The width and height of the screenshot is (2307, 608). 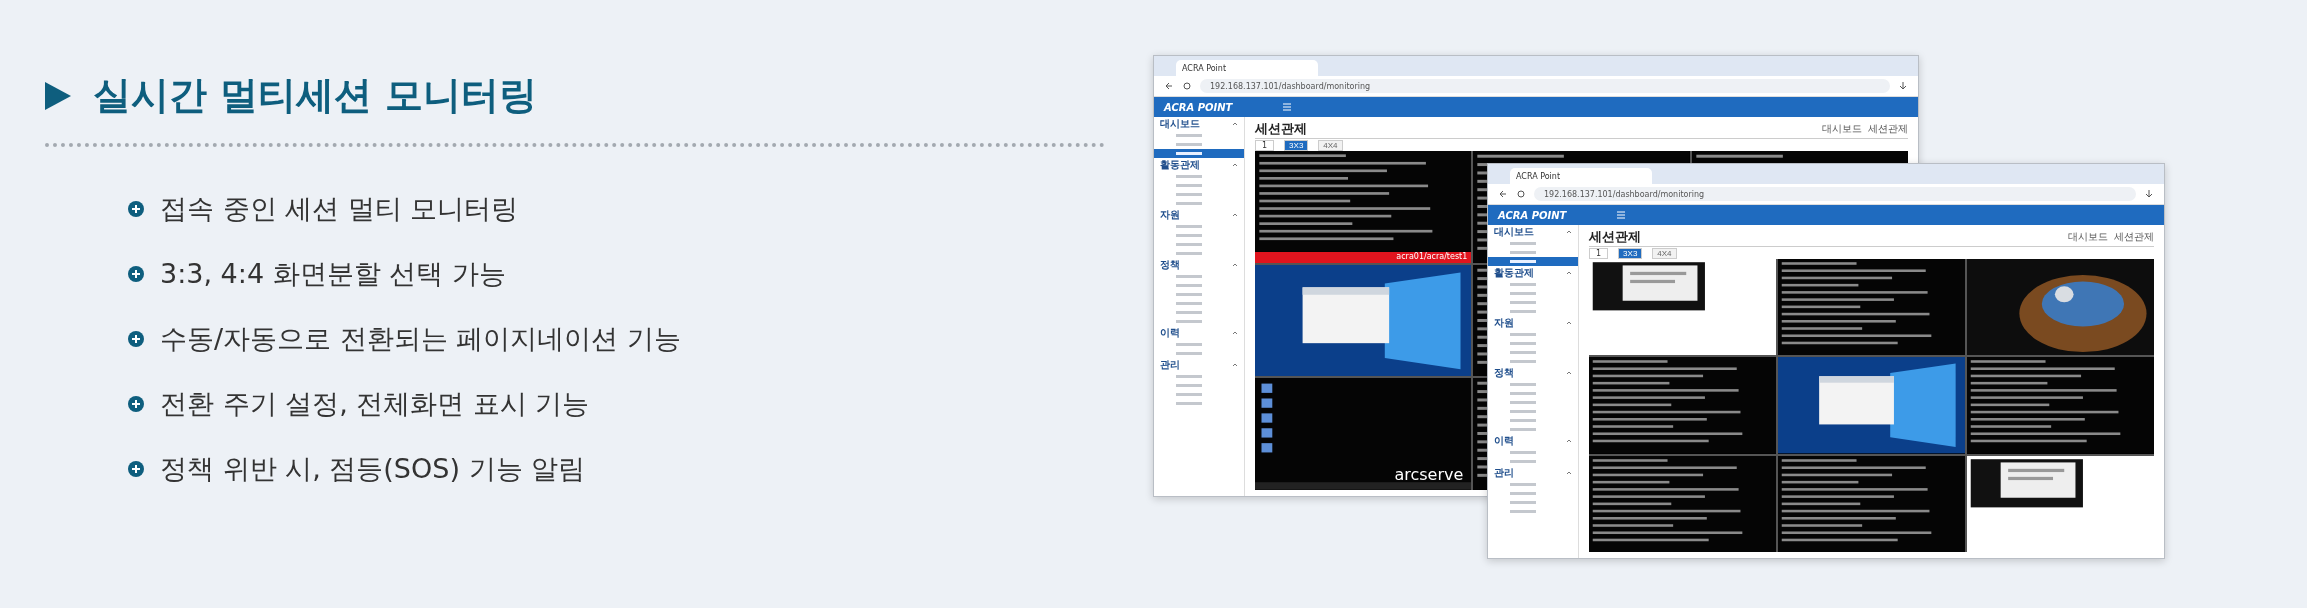 What do you see at coordinates (420, 339) in the screenshot?
I see `feature-text: 수동/자동으로 전환되는 페이지네이션 기능` at bounding box center [420, 339].